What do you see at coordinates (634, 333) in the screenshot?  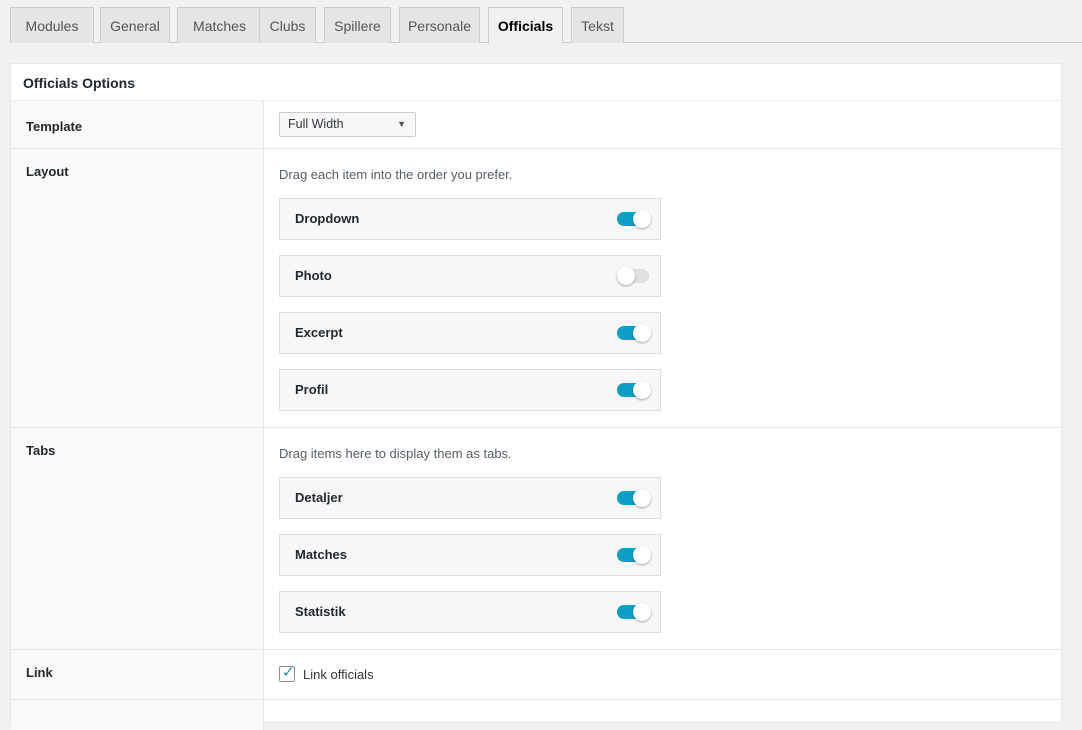 I see `excerpt-toggle` at bounding box center [634, 333].